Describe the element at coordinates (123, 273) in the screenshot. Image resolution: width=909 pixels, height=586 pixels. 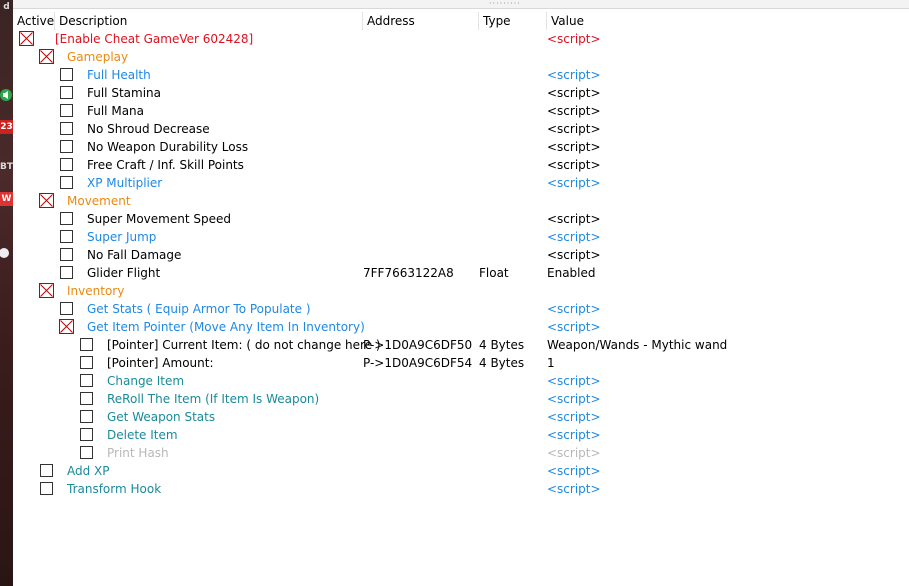
I see `entry-description: Glider Flight` at that location.